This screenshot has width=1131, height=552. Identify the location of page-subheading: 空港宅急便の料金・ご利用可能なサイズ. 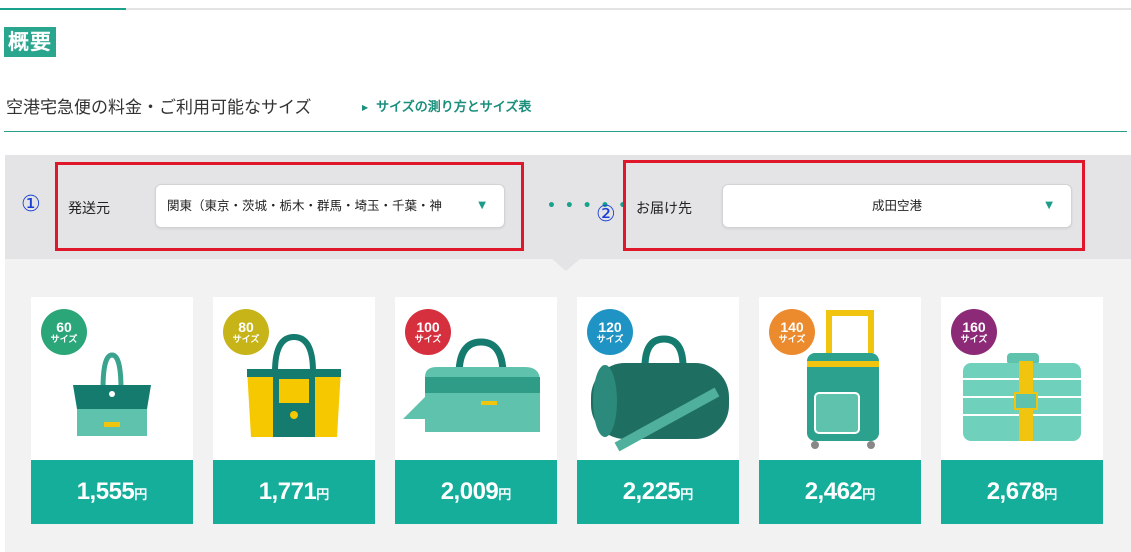
(159, 108).